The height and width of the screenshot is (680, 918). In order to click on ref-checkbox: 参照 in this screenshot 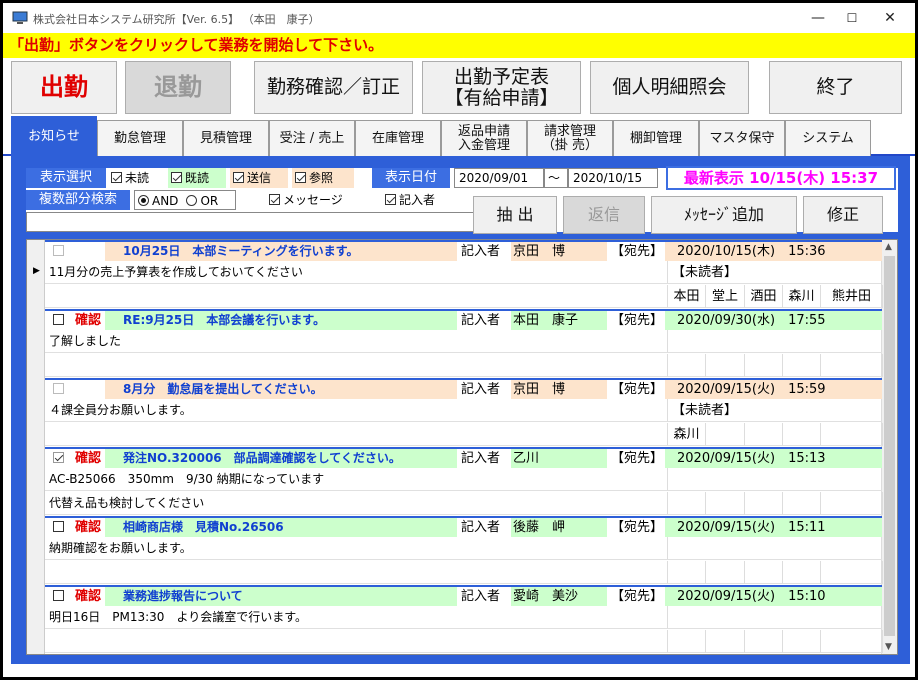, I will do `click(323, 178)`.